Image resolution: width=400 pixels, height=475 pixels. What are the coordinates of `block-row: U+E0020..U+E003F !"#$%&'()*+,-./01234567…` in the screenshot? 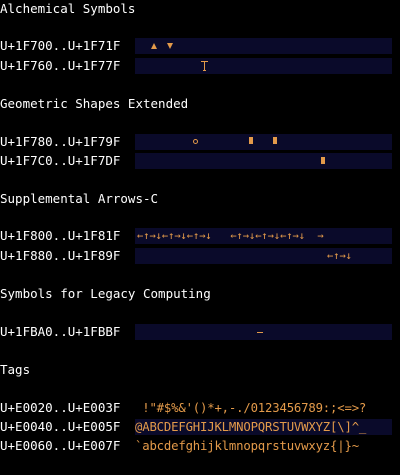 It's located at (200, 408).